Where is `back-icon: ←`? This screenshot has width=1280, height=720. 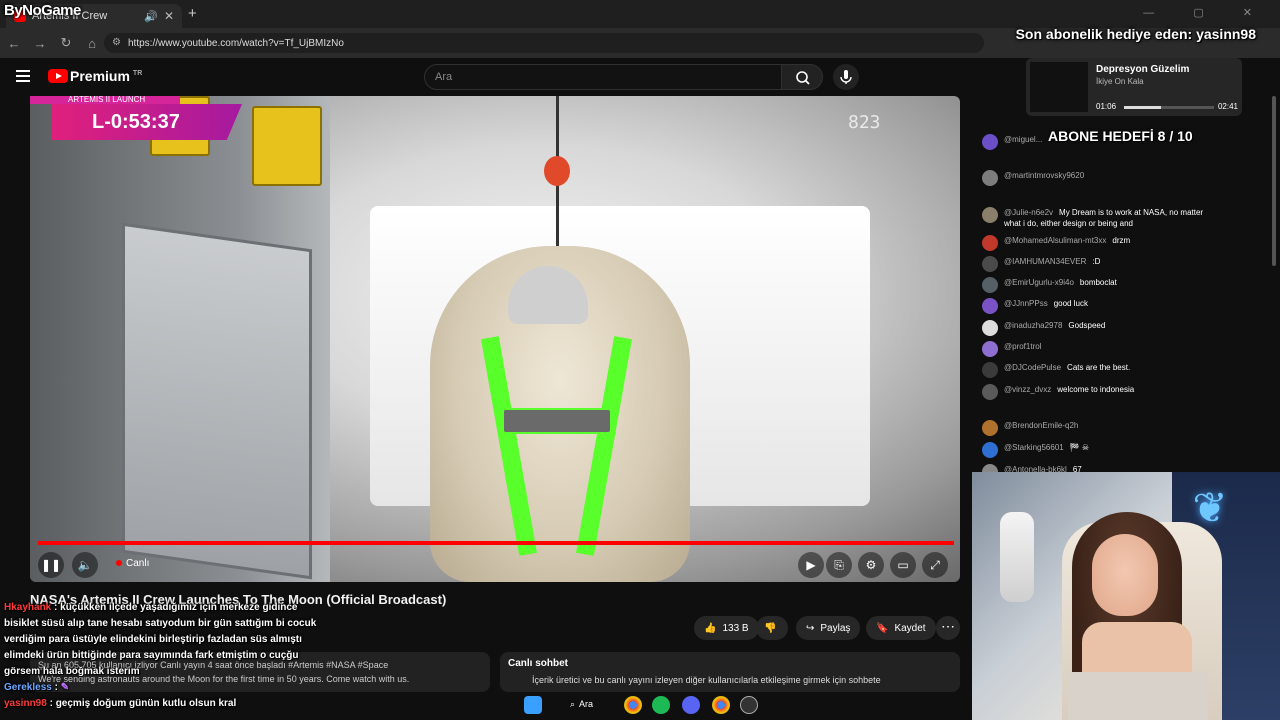
back-icon: ← is located at coordinates (14, 43).